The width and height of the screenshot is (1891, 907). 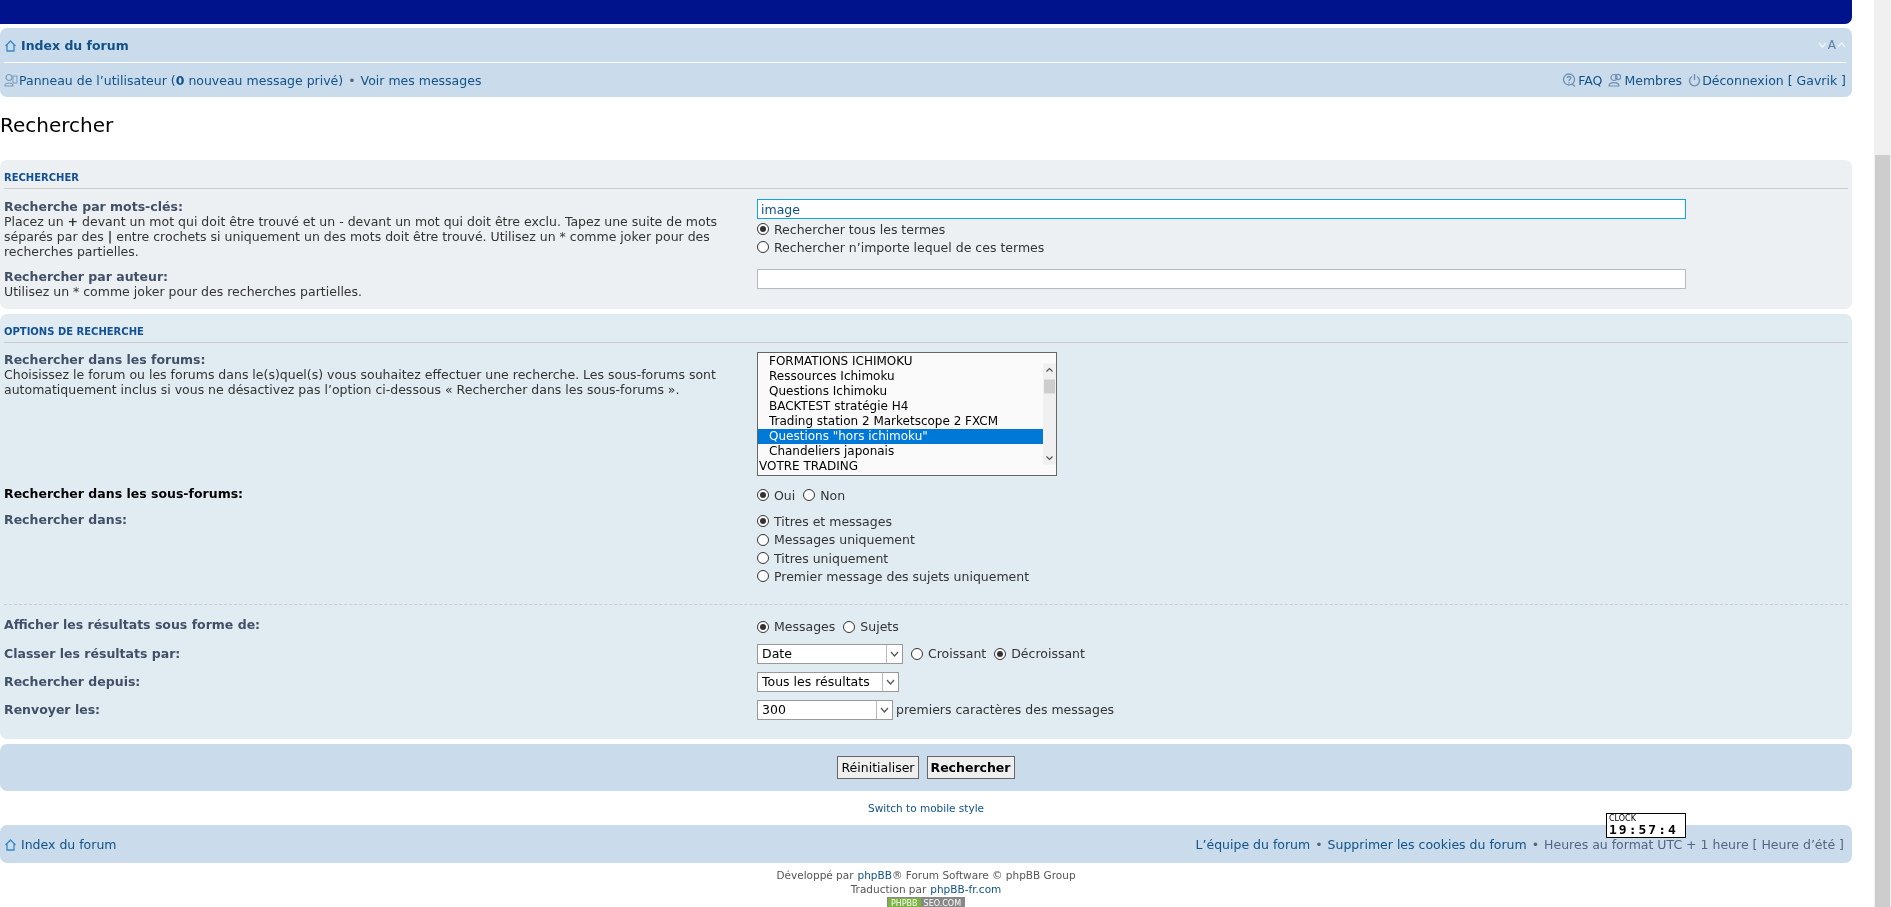 What do you see at coordinates (1882, 453) in the screenshot?
I see `scrollbar` at bounding box center [1882, 453].